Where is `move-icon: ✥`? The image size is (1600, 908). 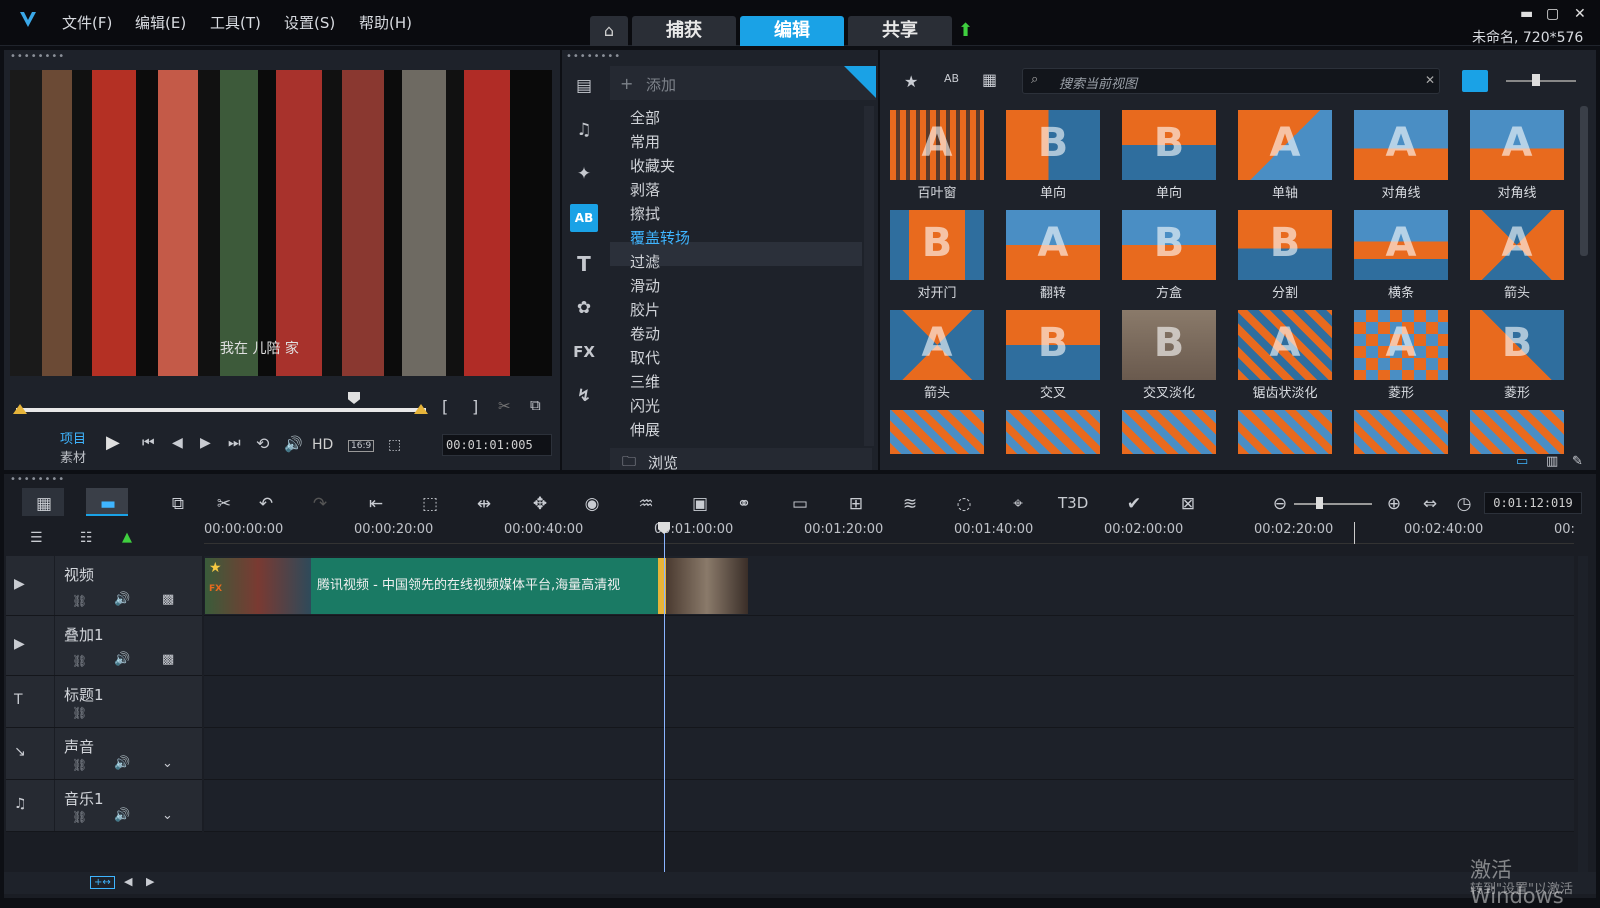 move-icon: ✥ is located at coordinates (540, 504).